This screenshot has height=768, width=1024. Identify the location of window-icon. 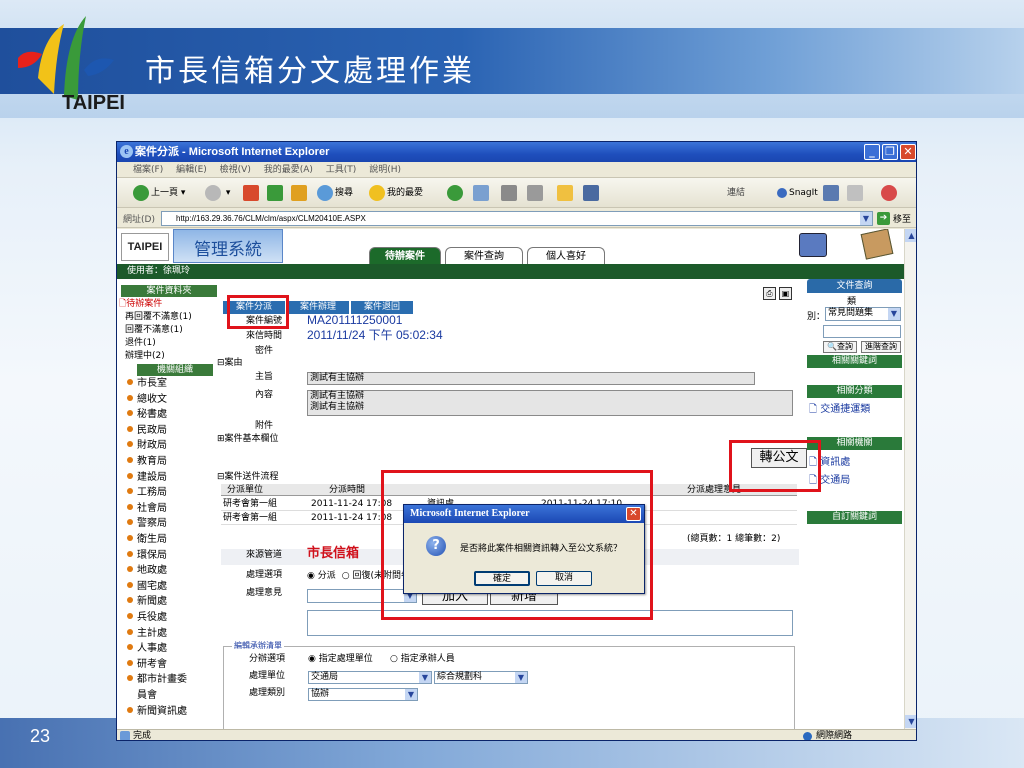
(855, 193).